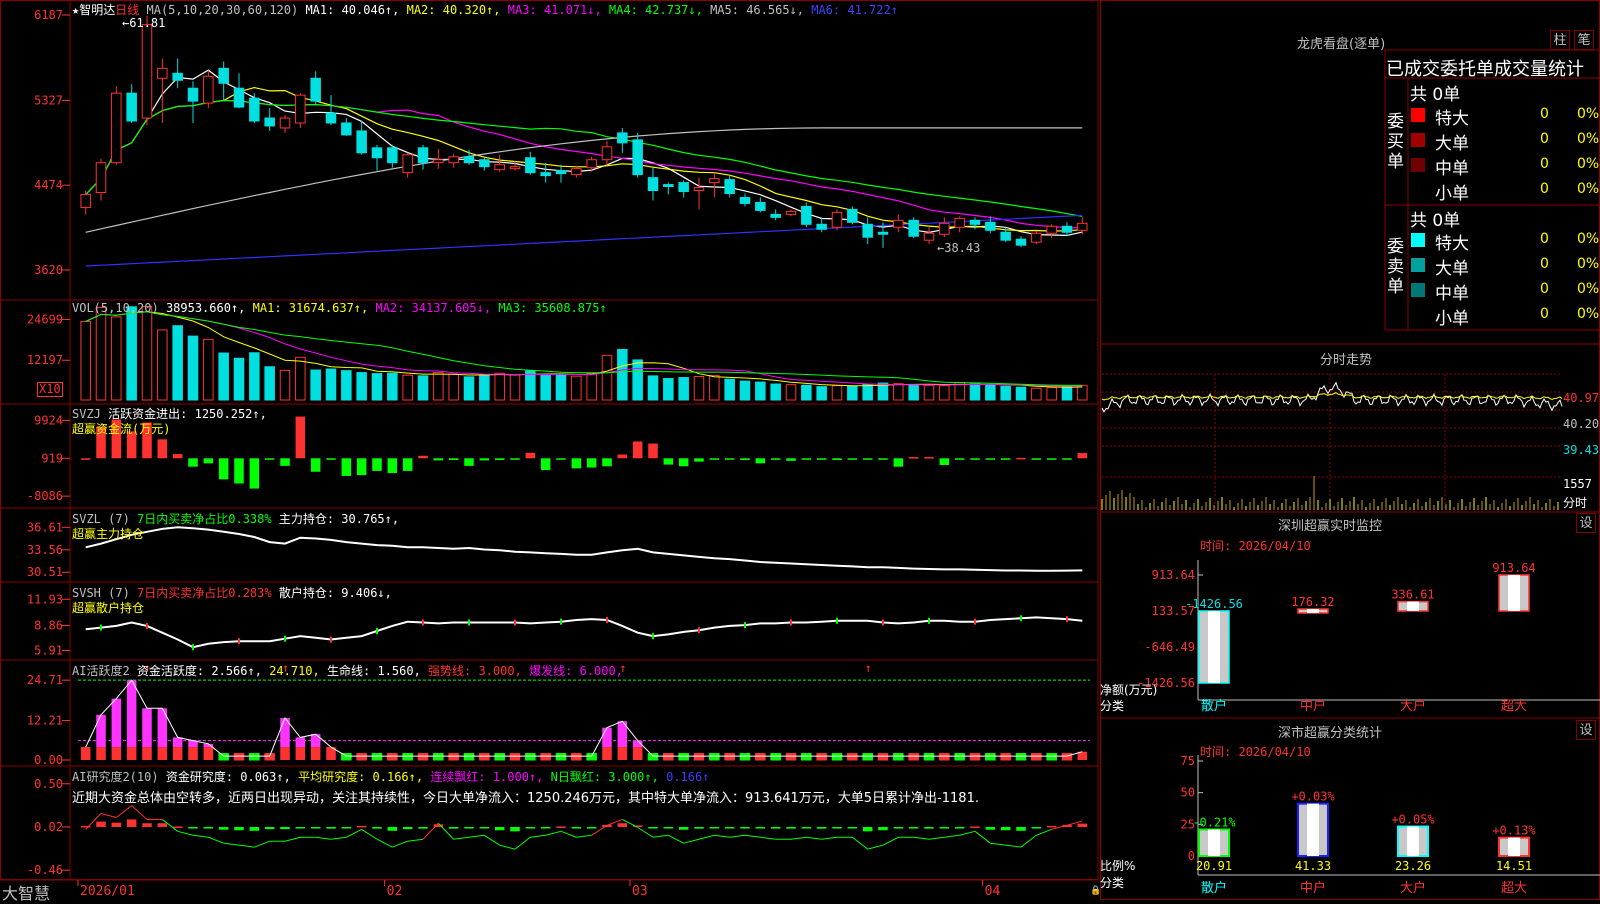  Describe the element at coordinates (127, 10) in the screenshot. I see `period-label: 日线` at that location.